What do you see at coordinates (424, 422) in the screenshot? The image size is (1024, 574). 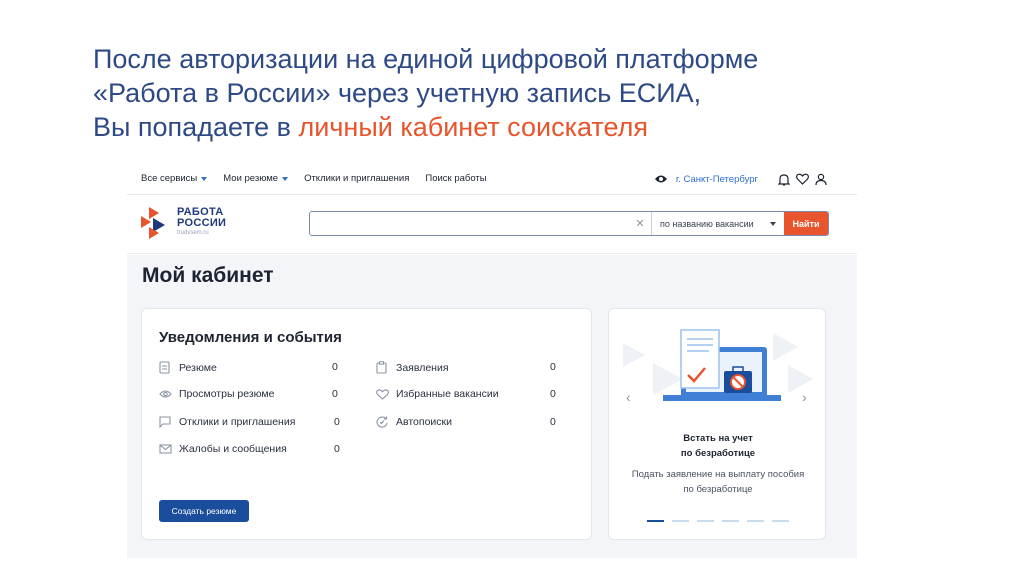 I see `notif-item-label: Автопоиски` at bounding box center [424, 422].